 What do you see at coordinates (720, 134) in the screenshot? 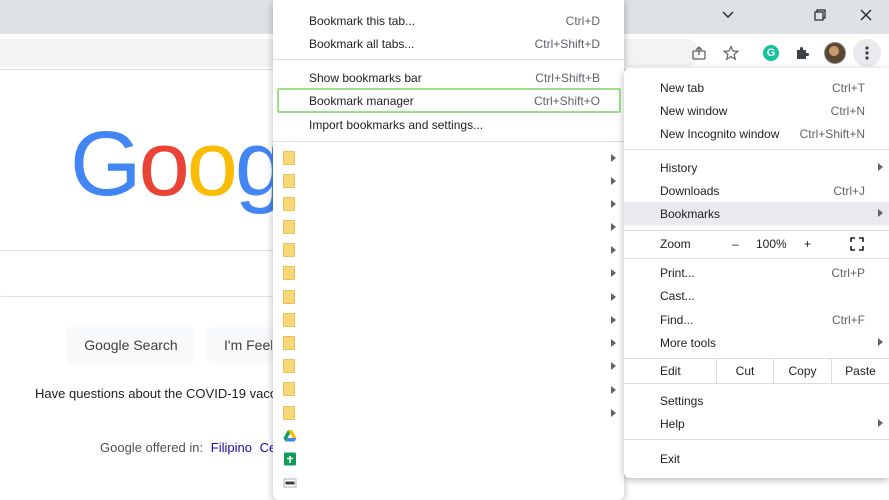
I see `menu-item-label: New Incognito window` at bounding box center [720, 134].